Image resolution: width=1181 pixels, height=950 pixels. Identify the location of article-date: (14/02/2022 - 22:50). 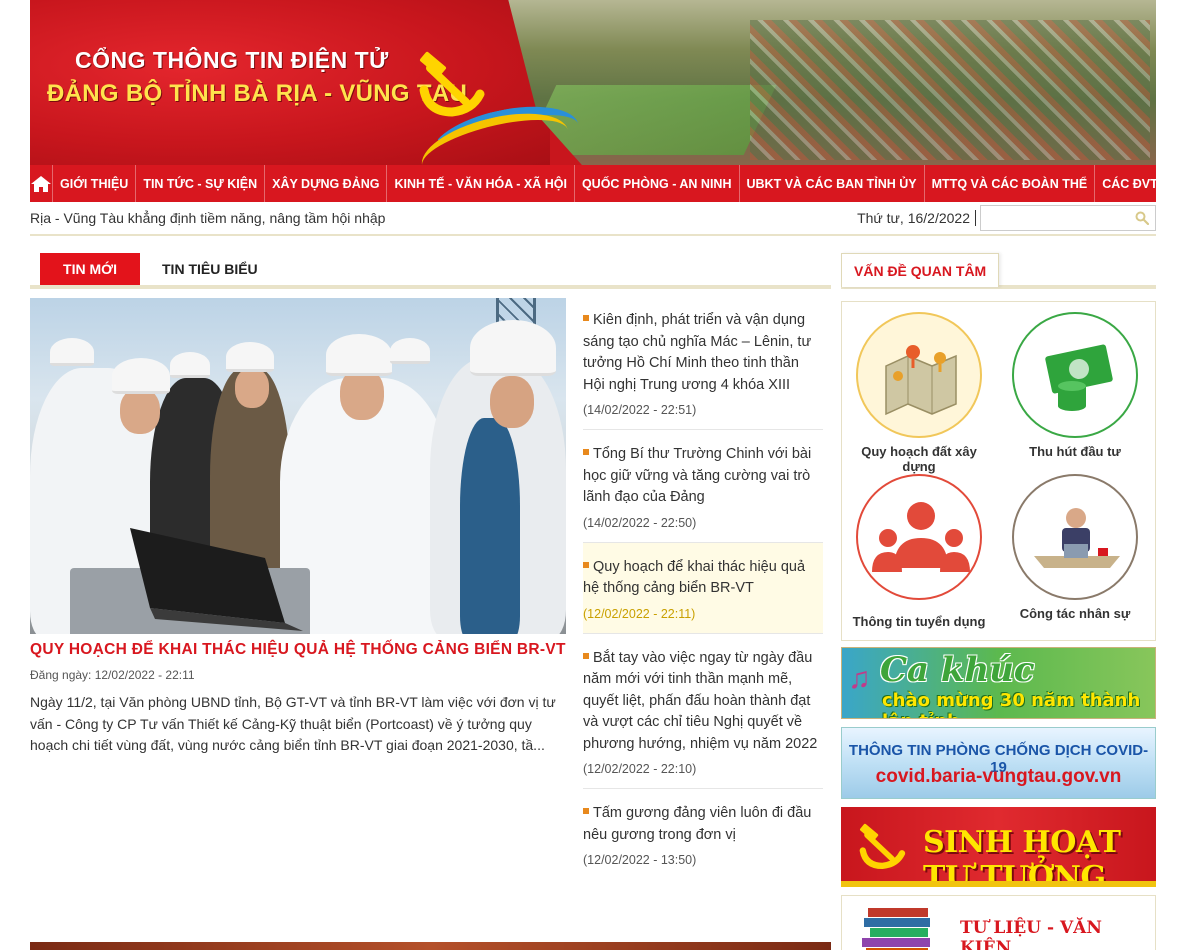
(640, 522).